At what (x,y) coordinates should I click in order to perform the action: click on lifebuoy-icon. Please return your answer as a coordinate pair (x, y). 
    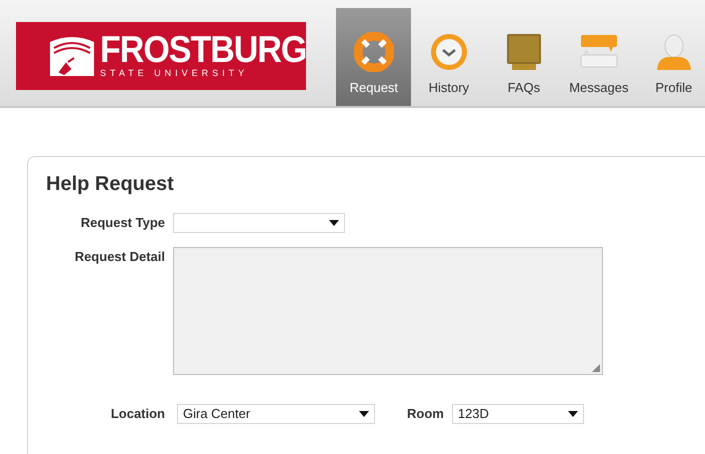
    Looking at the image, I should click on (374, 52).